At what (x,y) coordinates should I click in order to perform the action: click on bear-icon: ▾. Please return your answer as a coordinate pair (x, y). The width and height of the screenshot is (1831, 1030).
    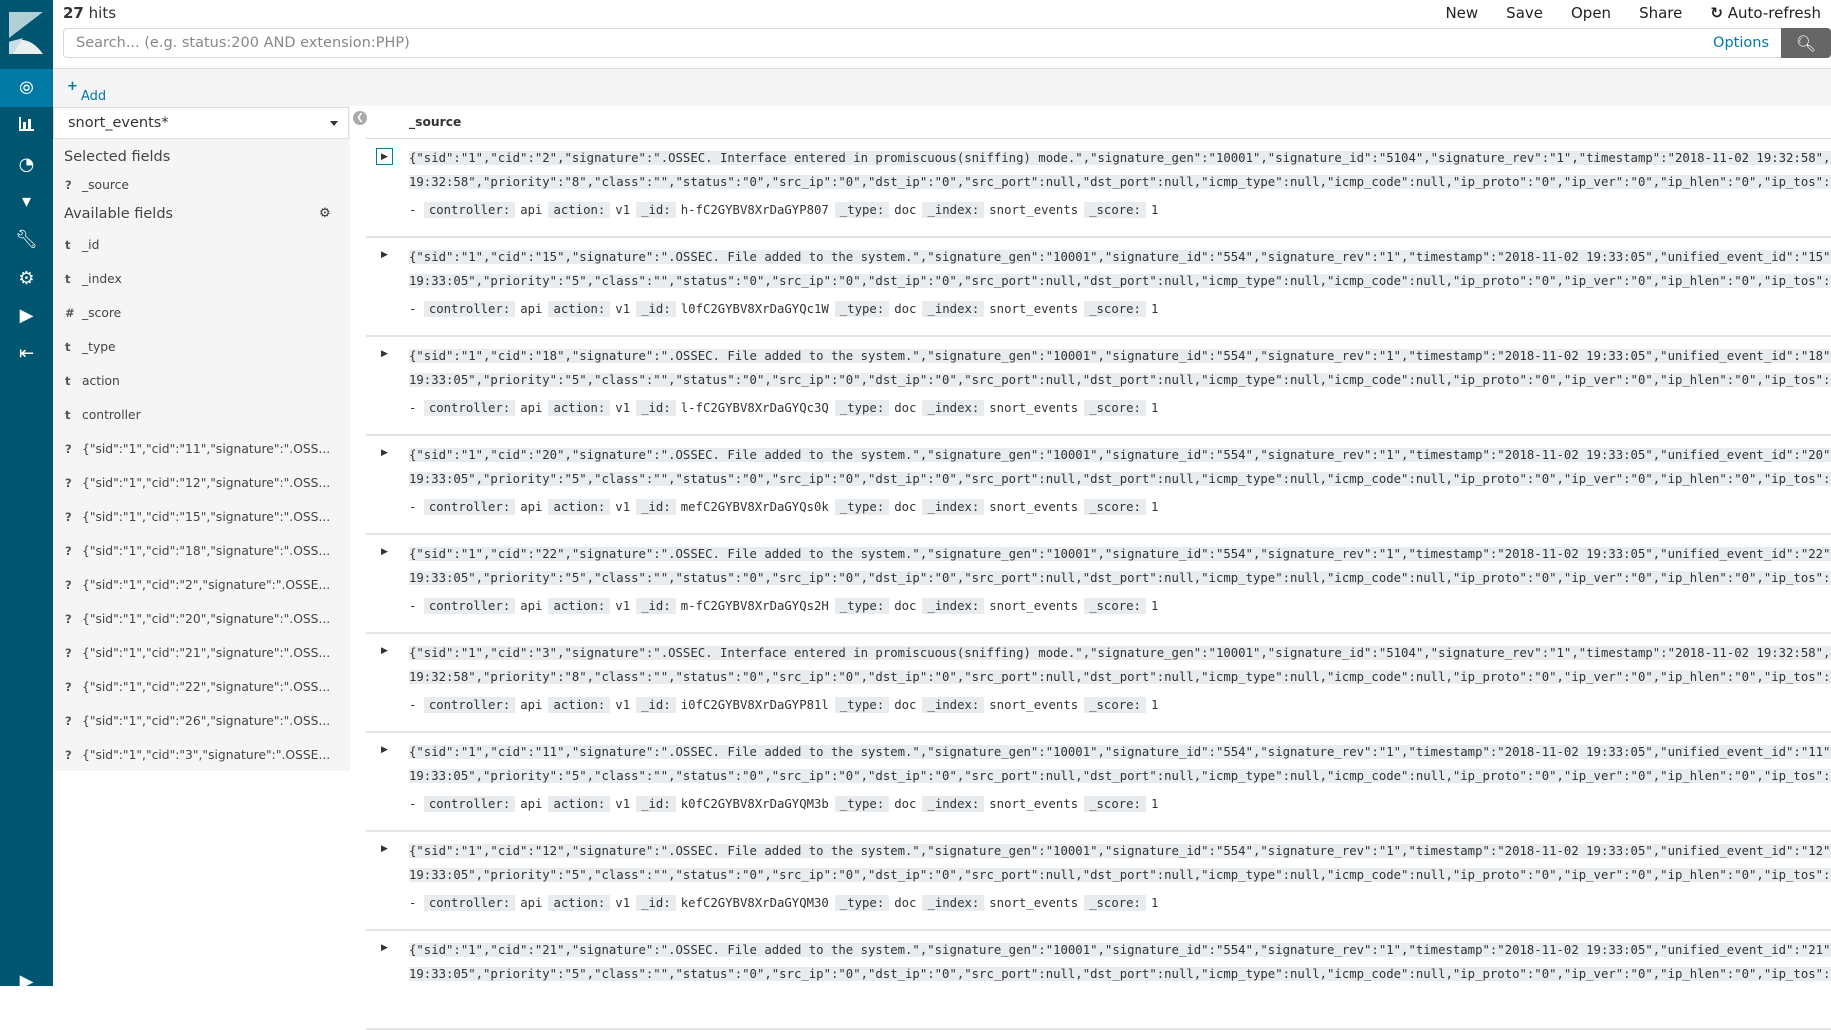
    Looking at the image, I should click on (26, 201).